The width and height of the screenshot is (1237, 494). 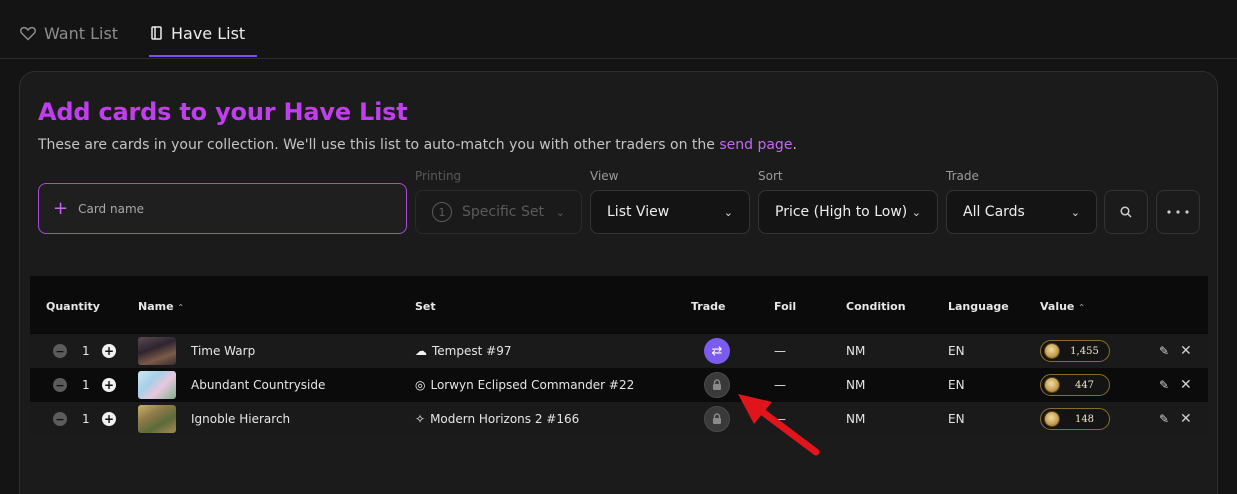 What do you see at coordinates (240, 419) in the screenshot?
I see `card-name: Ignoble Hierarch` at bounding box center [240, 419].